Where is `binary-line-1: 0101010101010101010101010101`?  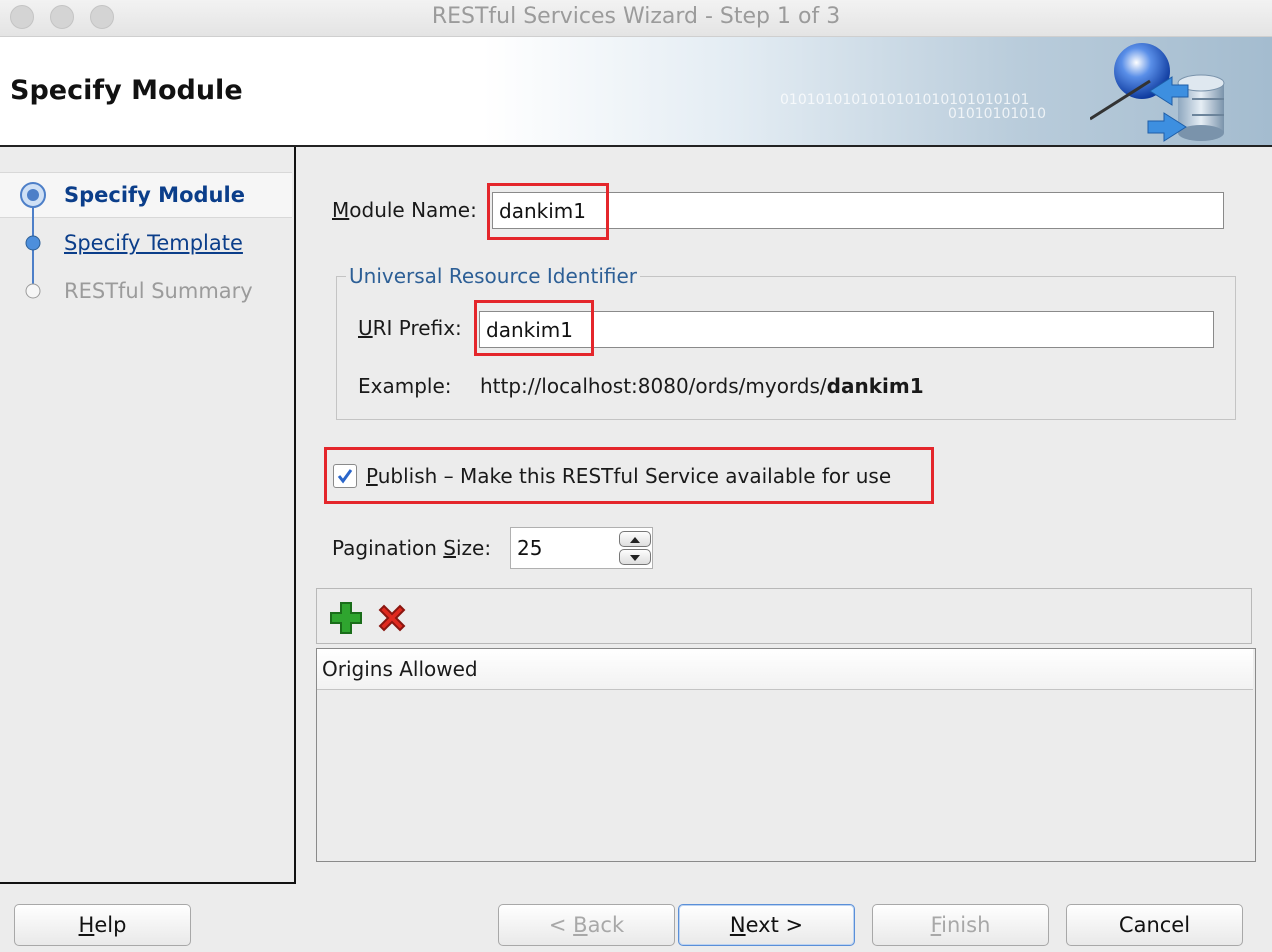
binary-line-1: 0101010101010101010101010101 is located at coordinates (905, 100).